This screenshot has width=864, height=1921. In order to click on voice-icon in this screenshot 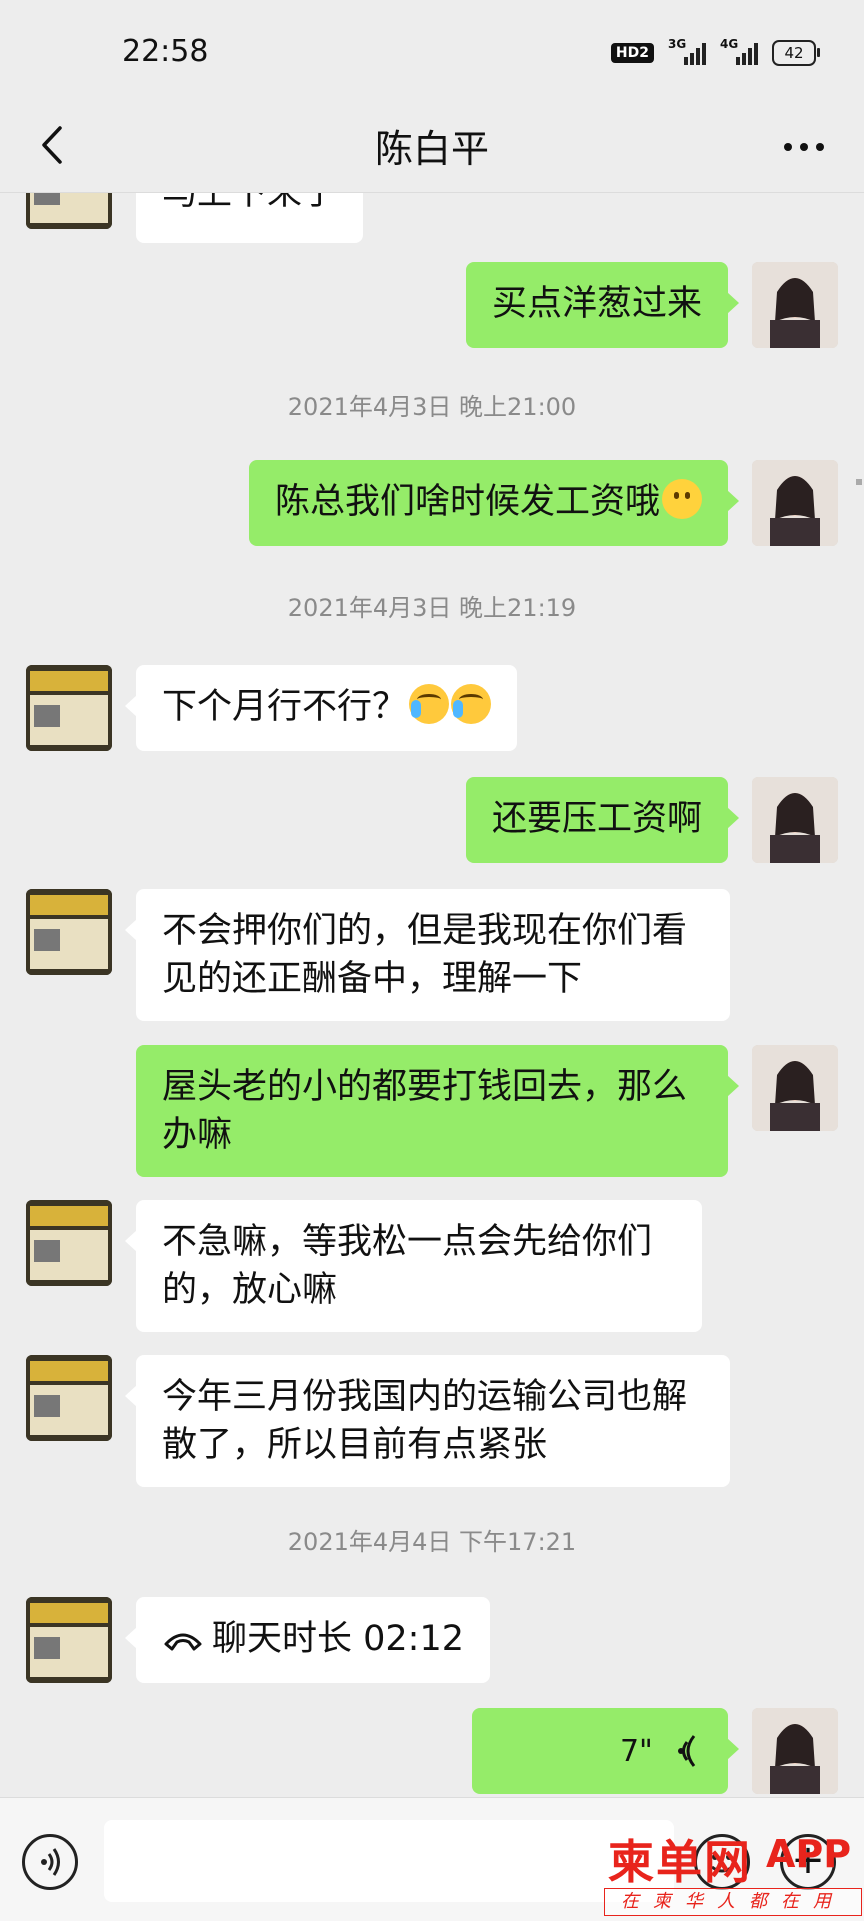, I will do `click(50, 1862)`.